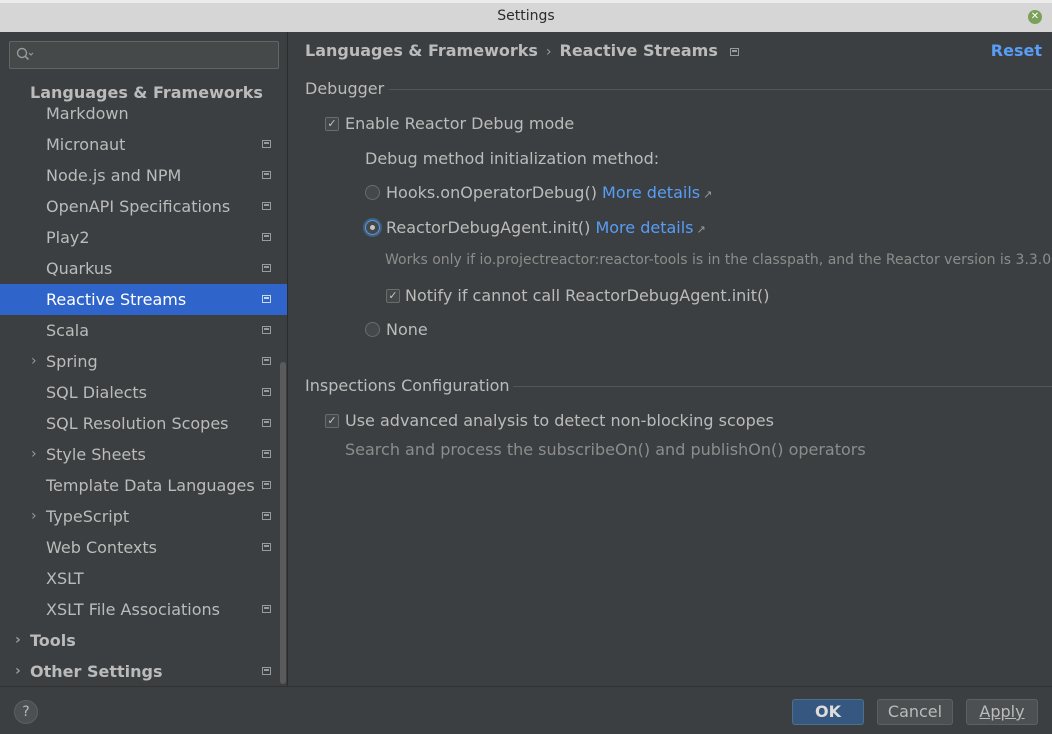 The height and width of the screenshot is (734, 1052). I want to click on sidebar-item-micronaut: Micronaut, so click(143, 144).